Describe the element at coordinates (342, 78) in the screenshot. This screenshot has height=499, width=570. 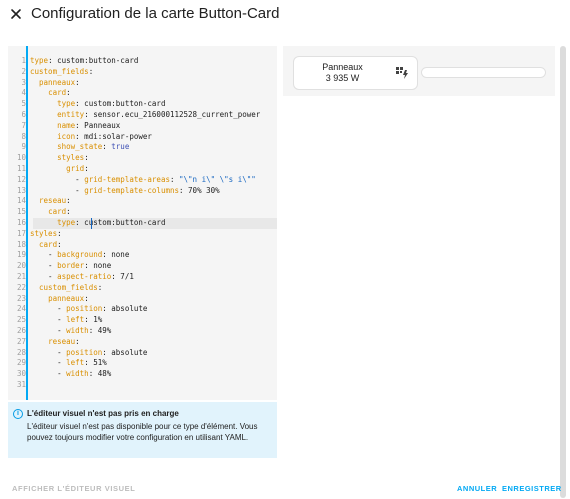
I see `card-state: 3 935 W` at that location.